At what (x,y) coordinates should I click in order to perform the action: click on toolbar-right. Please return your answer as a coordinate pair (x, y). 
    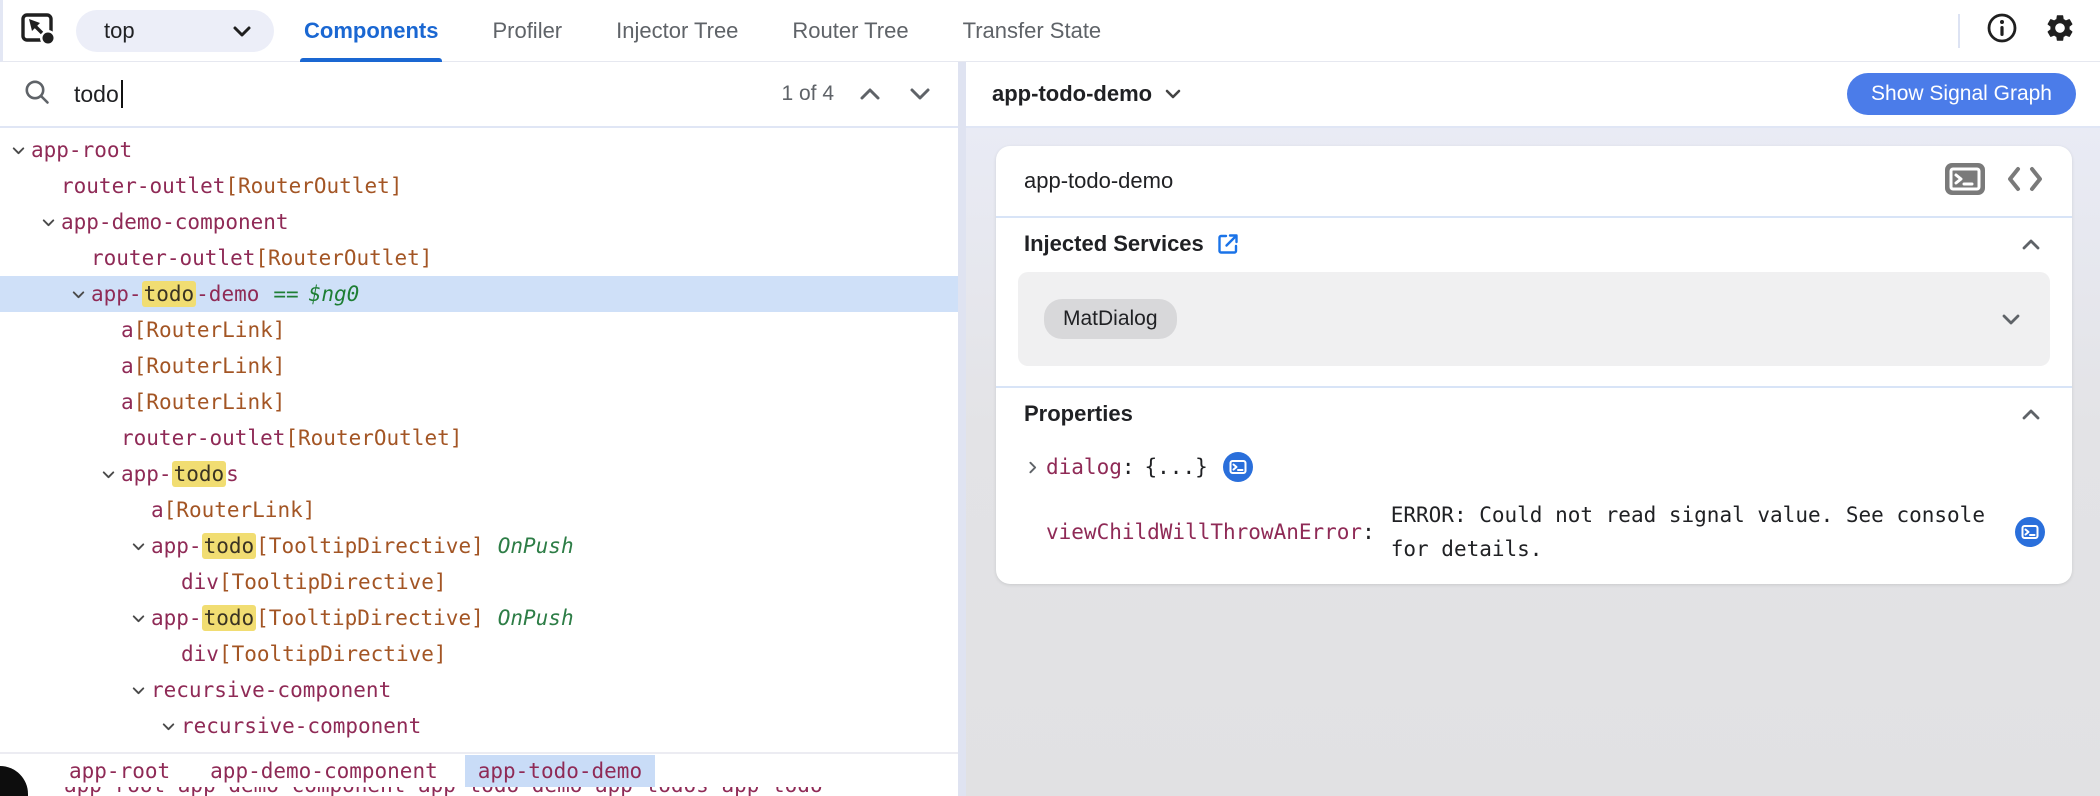
    Looking at the image, I should click on (2029, 30).